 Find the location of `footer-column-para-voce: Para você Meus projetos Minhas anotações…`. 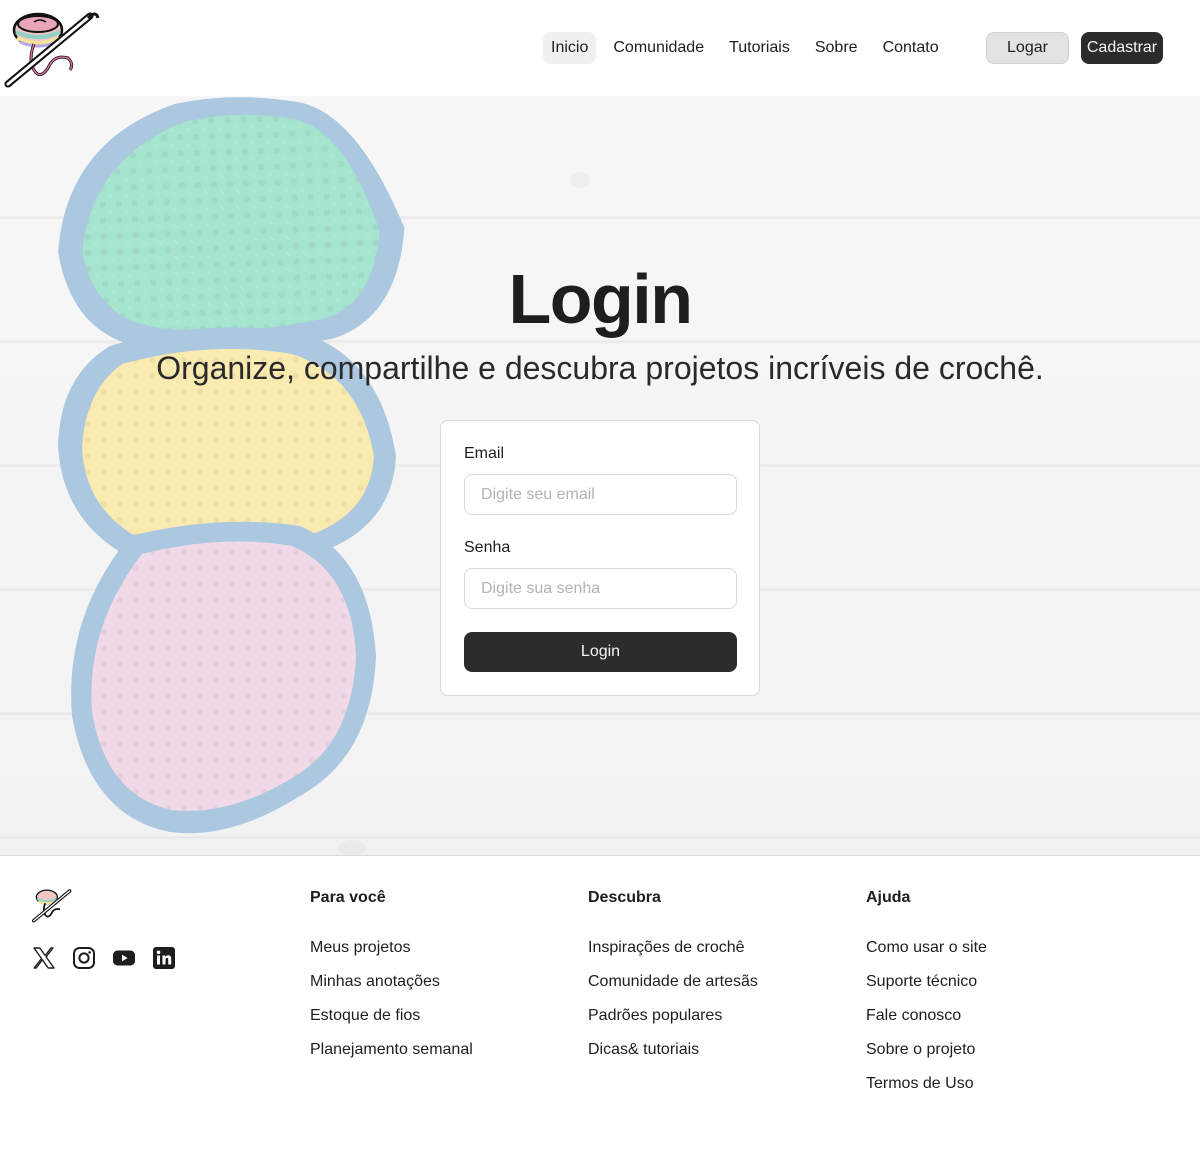

footer-column-para-voce: Para você Meus projetos Minhas anotações… is located at coordinates (430, 982).